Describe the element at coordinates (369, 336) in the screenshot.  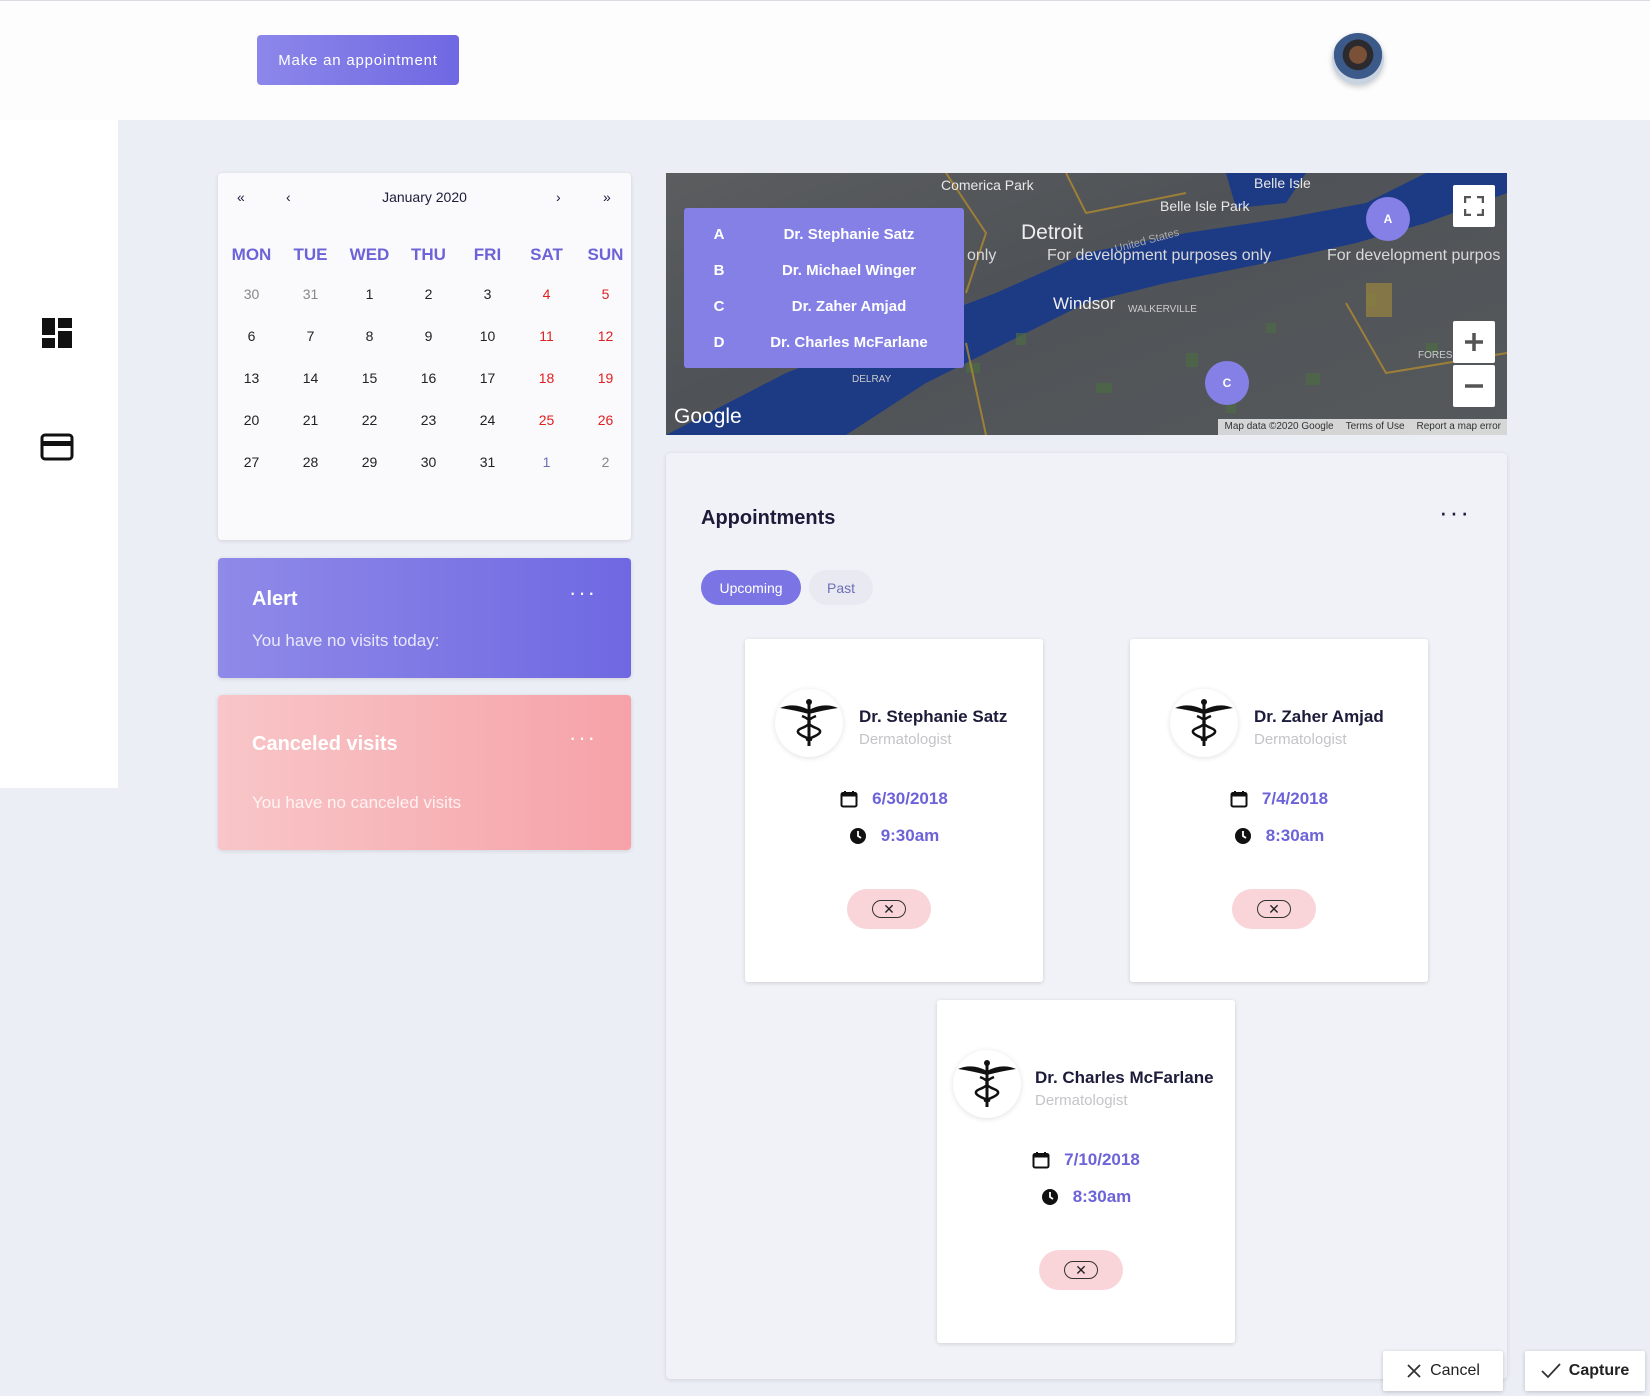
I see `calendar-day: 8` at that location.